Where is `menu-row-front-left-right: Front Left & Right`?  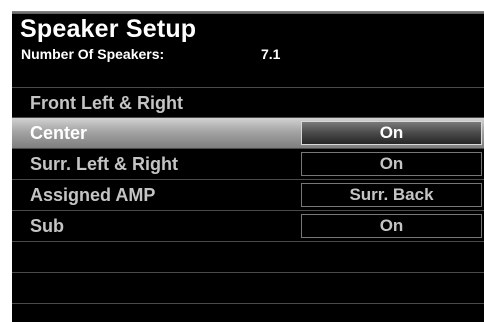
menu-row-front-left-right: Front Left & Right is located at coordinates (248, 102).